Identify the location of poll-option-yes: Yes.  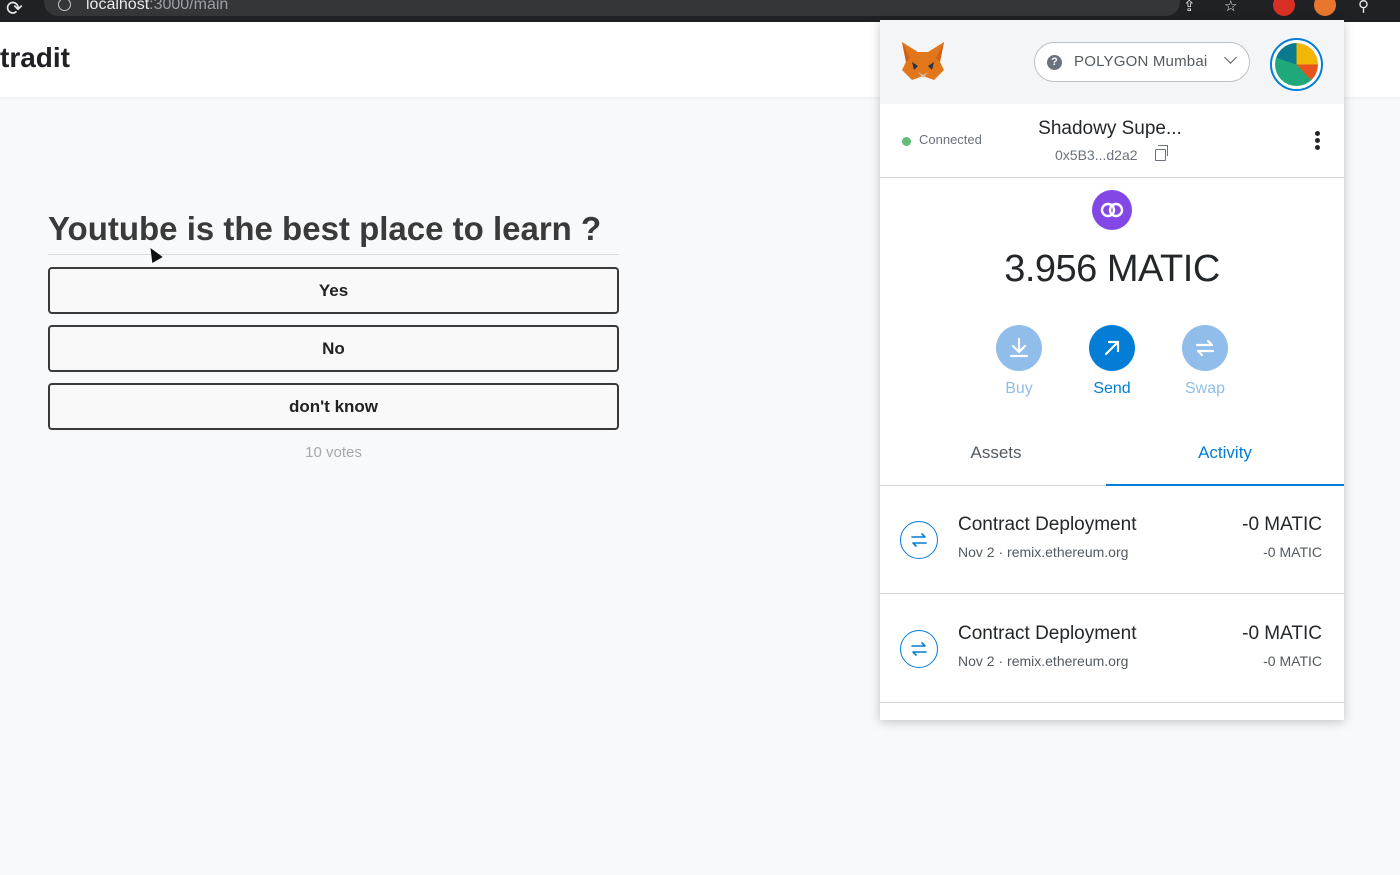
(333, 290).